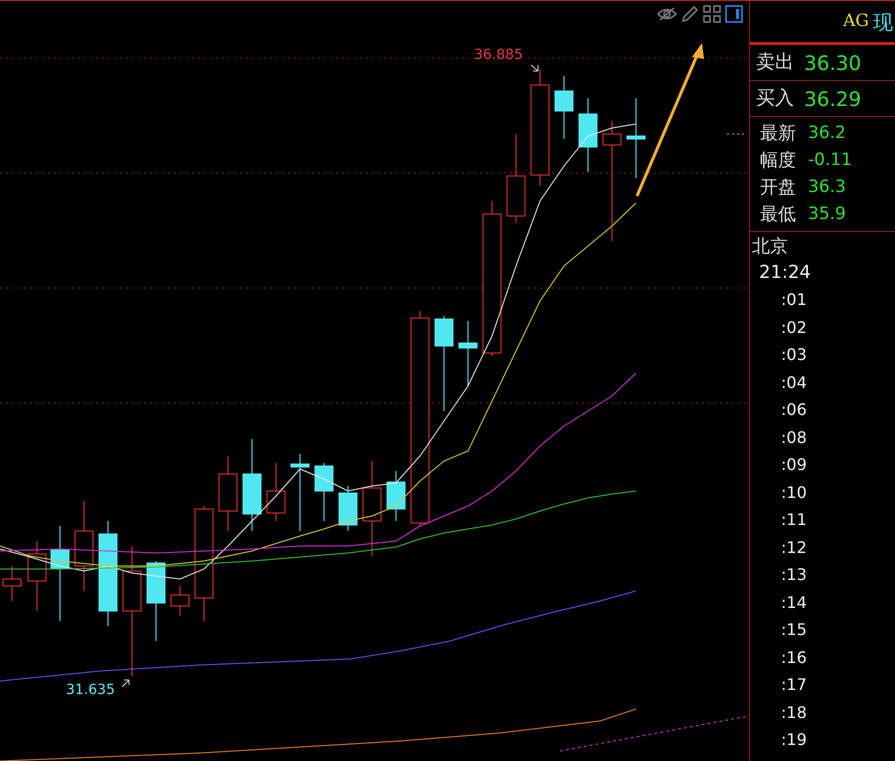  What do you see at coordinates (794, 383) in the screenshot?
I see `tick-time: :04` at bounding box center [794, 383].